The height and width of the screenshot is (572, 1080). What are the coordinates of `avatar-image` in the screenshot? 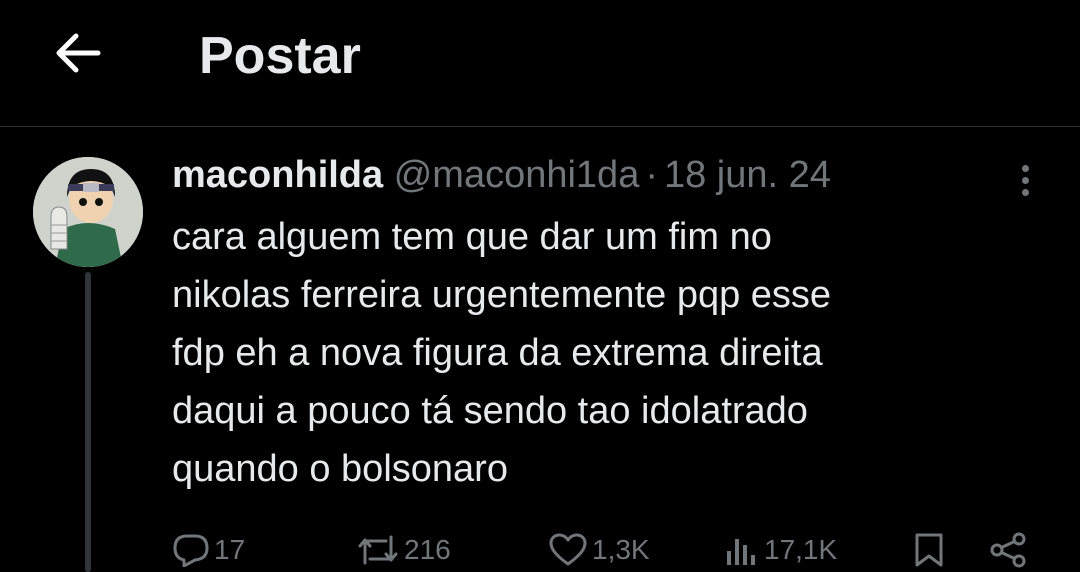 It's located at (88, 212).